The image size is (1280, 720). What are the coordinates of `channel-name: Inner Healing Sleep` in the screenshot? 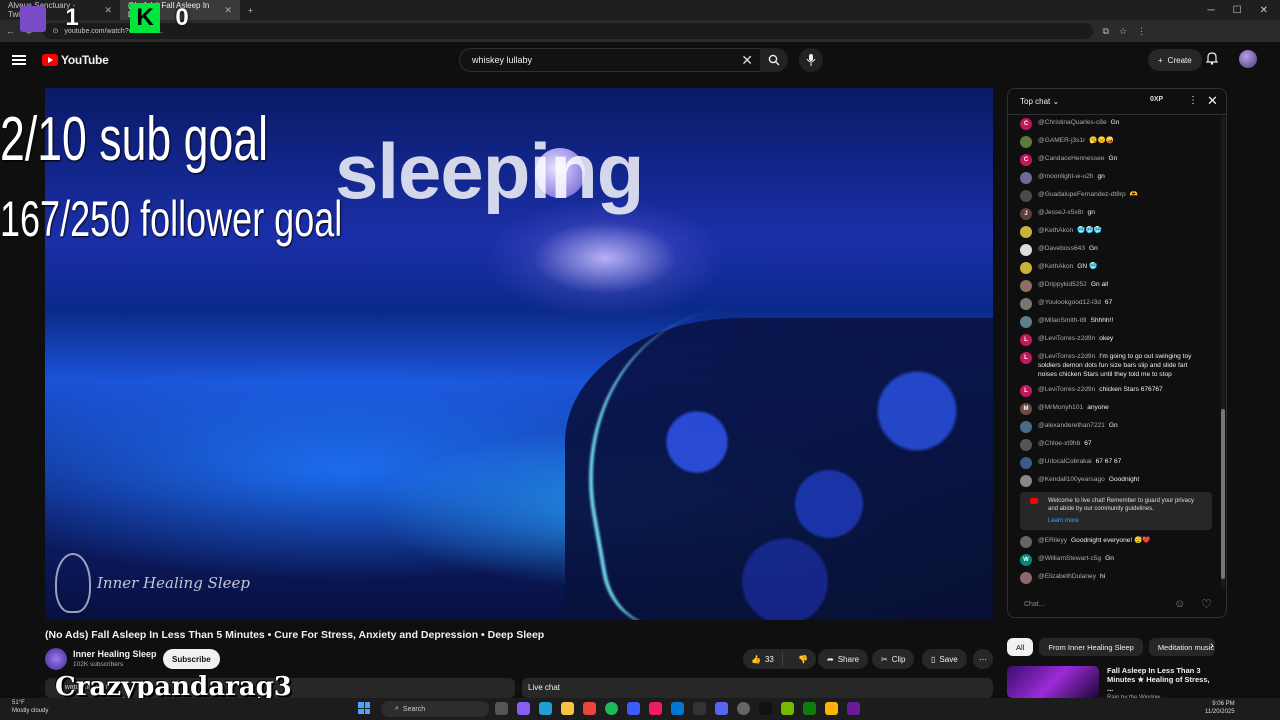 It's located at (115, 654).